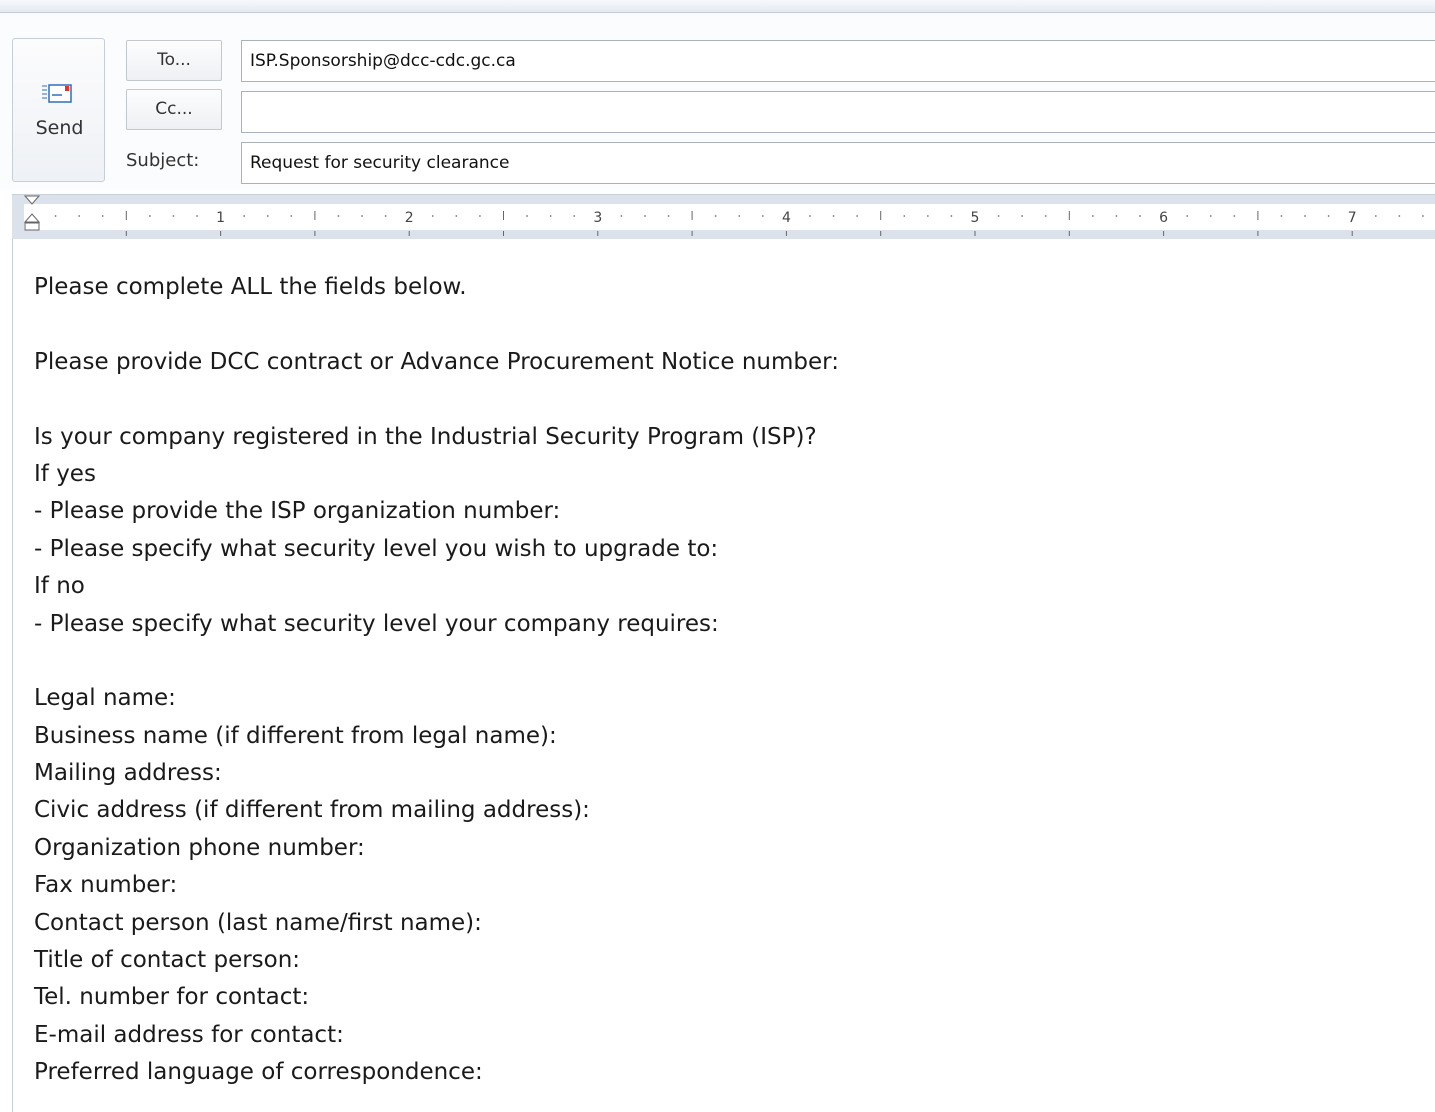  Describe the element at coordinates (58, 110) in the screenshot. I see `send-button: Send` at that location.